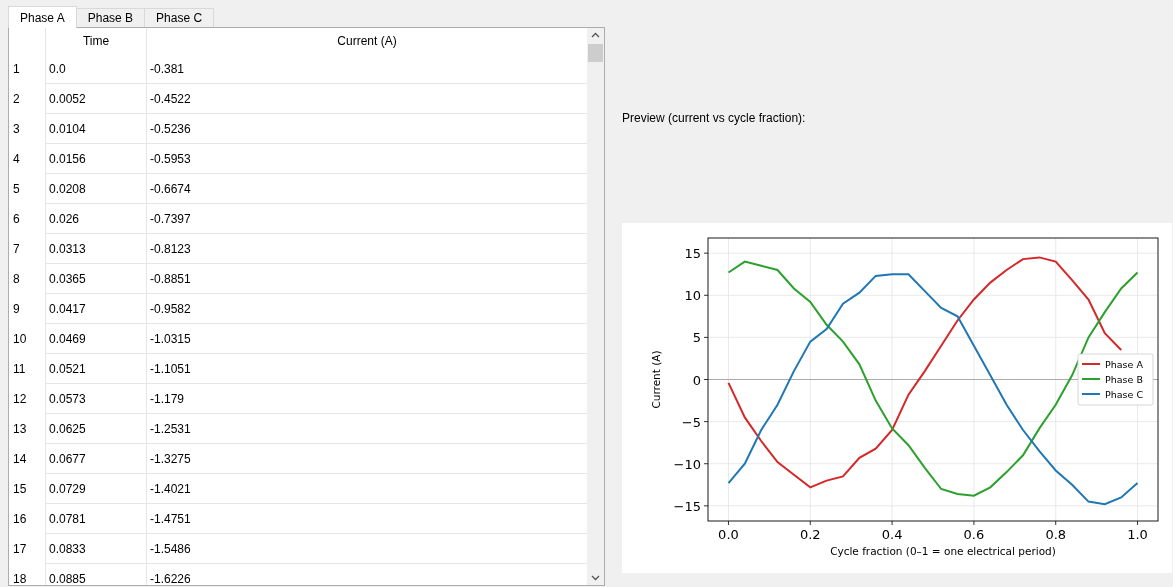  I want to click on table-cell: 0.0521, so click(67, 368).